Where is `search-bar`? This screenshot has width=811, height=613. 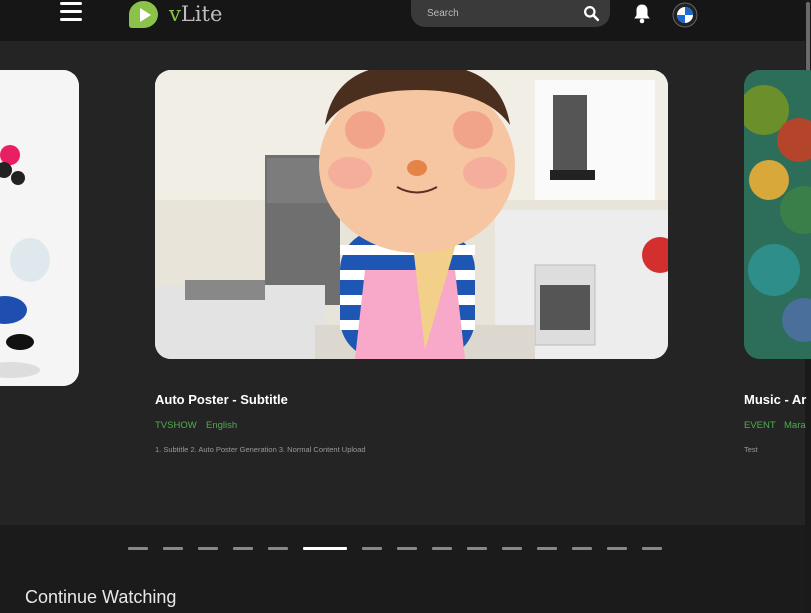
search-bar is located at coordinates (510, 13).